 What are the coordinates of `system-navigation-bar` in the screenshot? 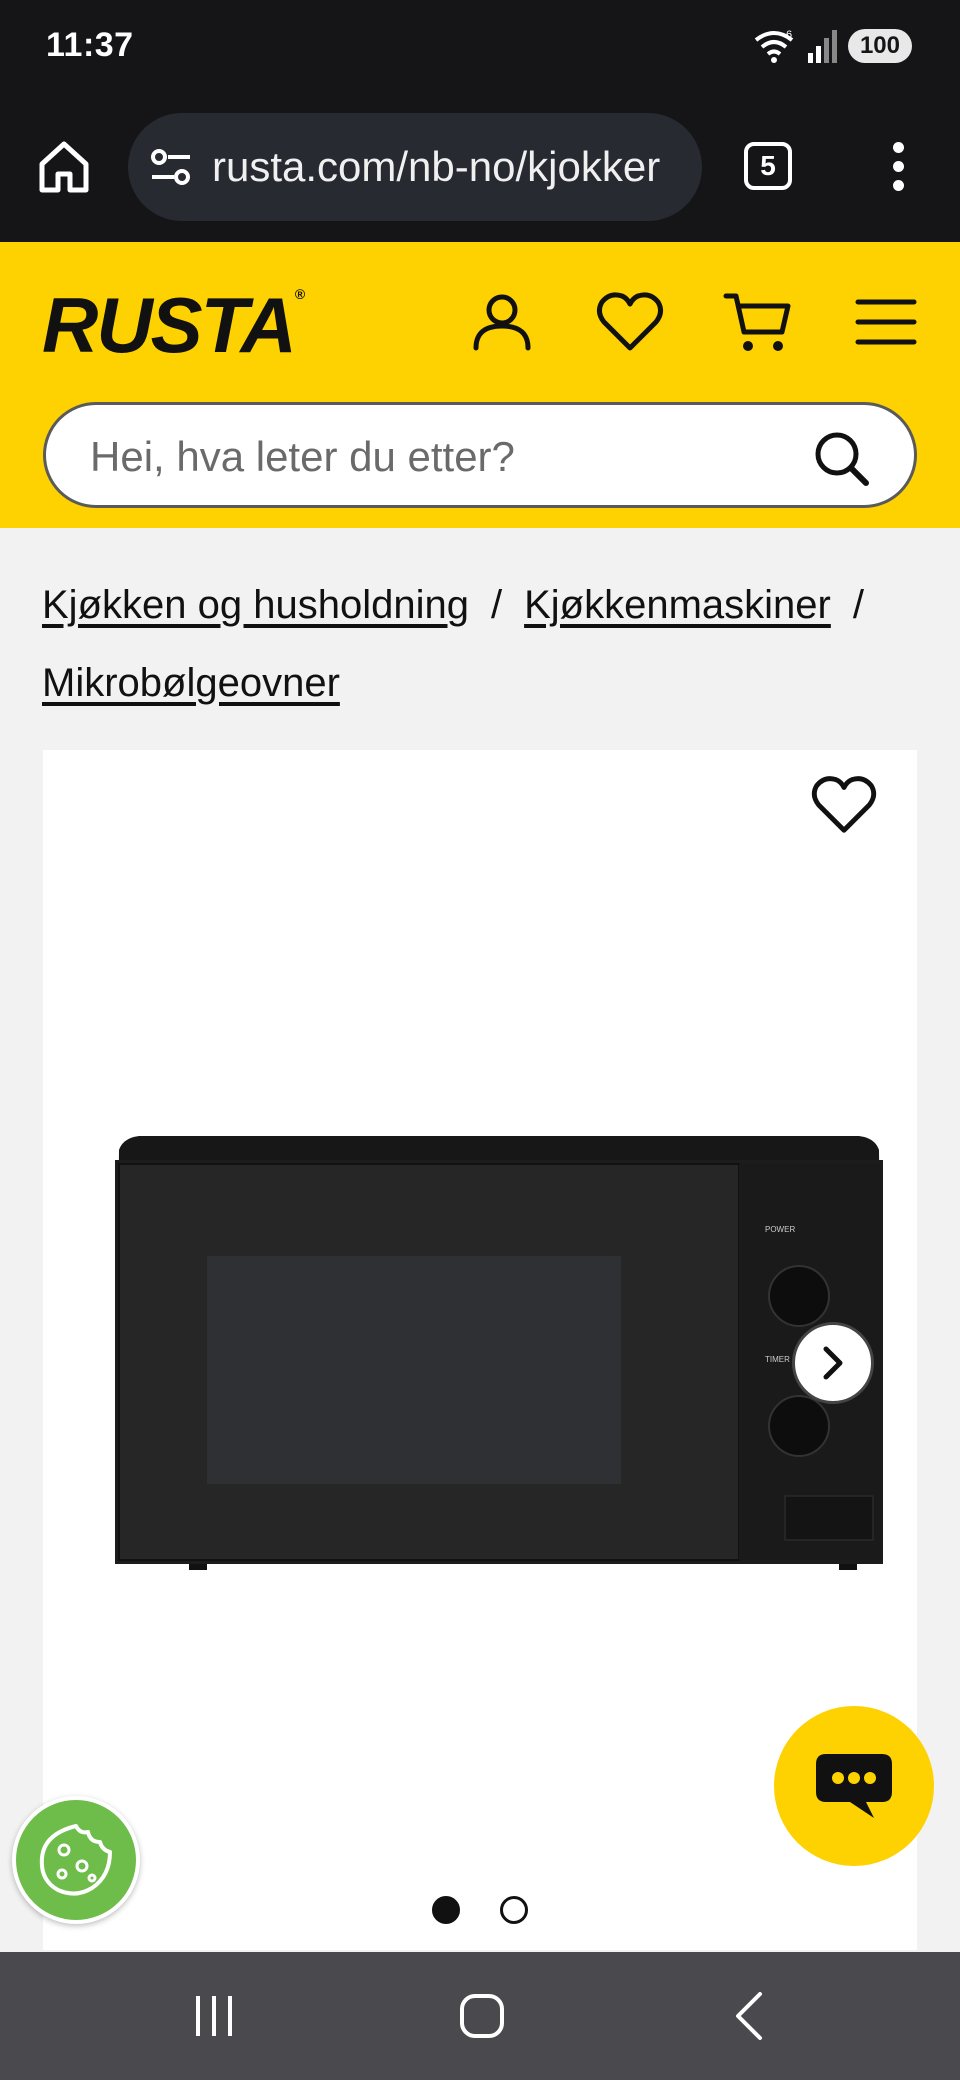 It's located at (480, 2016).